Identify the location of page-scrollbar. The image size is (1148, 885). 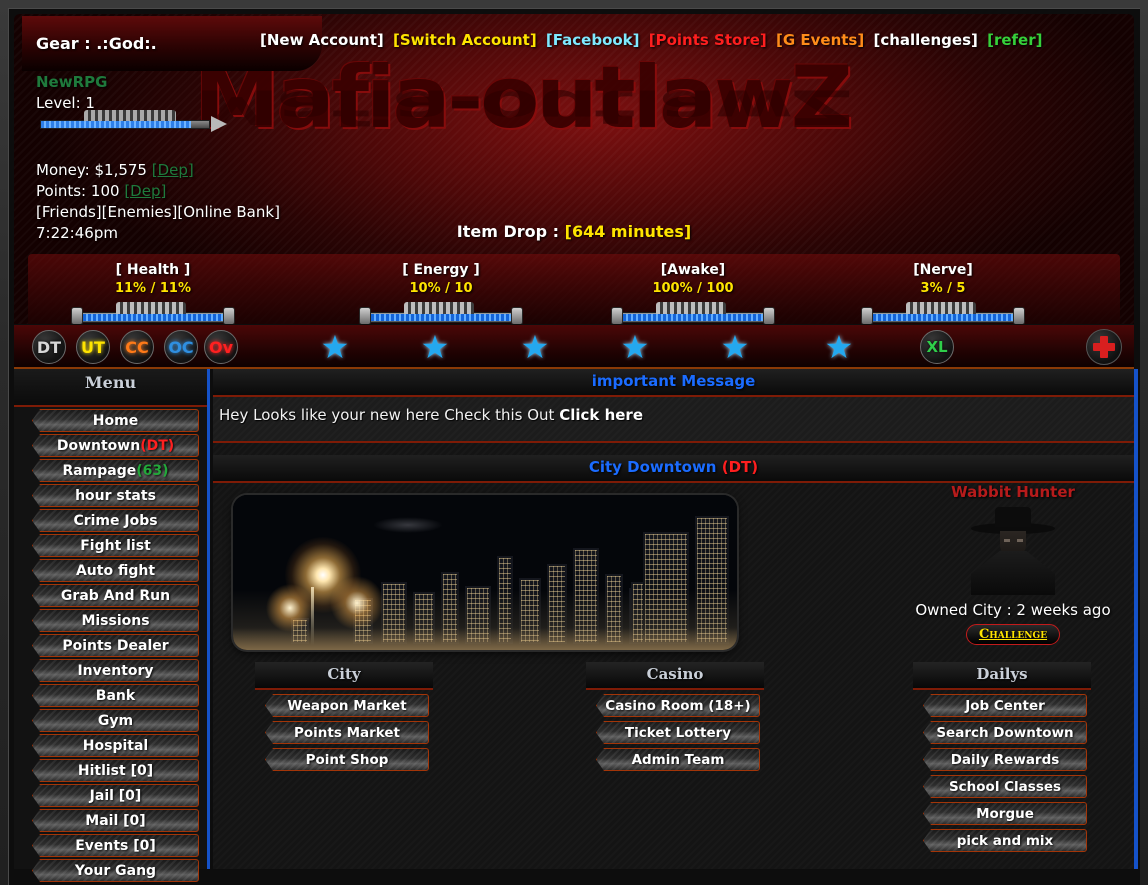
(1136, 619).